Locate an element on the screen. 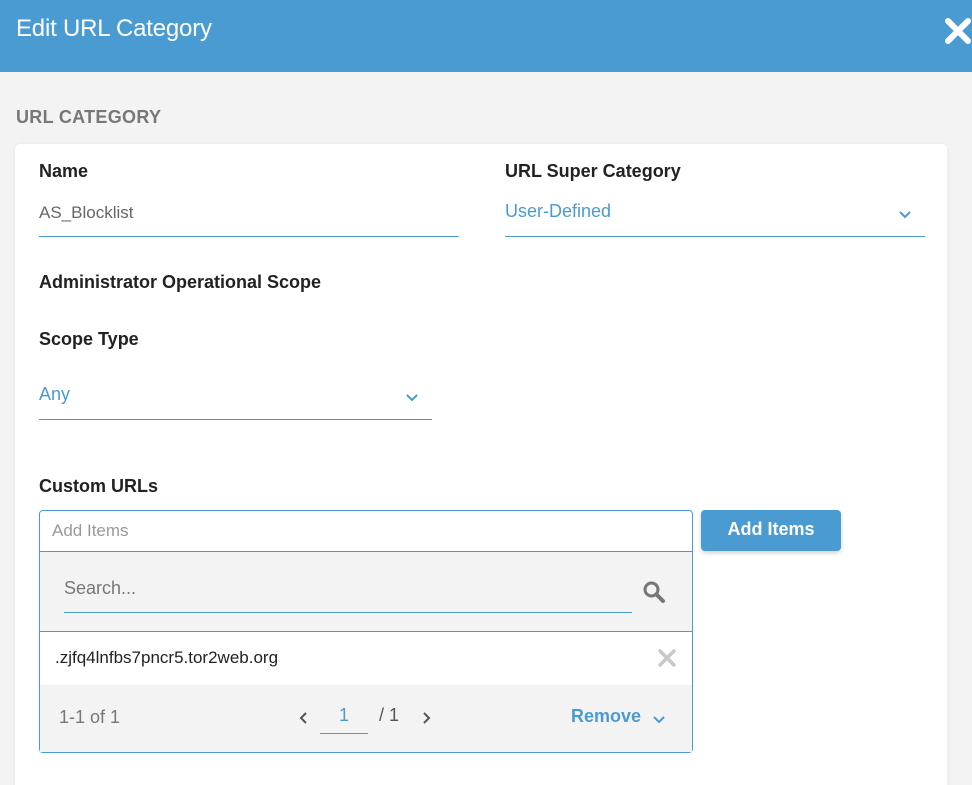  list-item: .zjfq4lnfbs7pncr5.tor2web.org is located at coordinates (366, 659).